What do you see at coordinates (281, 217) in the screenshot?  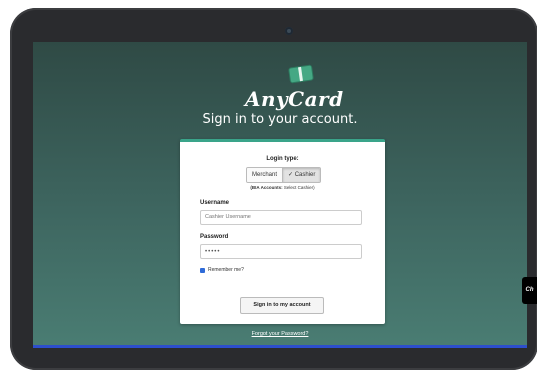 I see `username-input` at bounding box center [281, 217].